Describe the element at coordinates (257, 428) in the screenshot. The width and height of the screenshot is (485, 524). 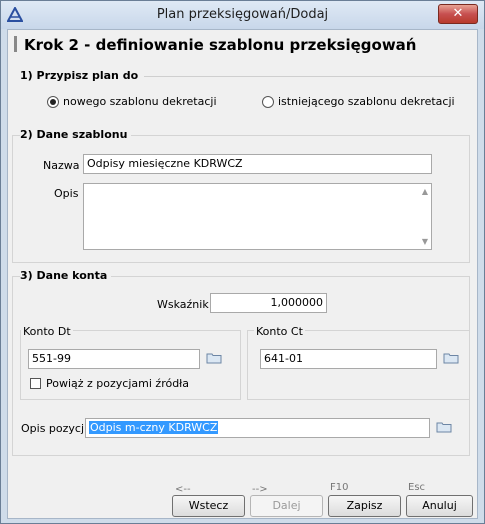
I see `position-description-field: Odpis m-czny KDRWCZ` at that location.